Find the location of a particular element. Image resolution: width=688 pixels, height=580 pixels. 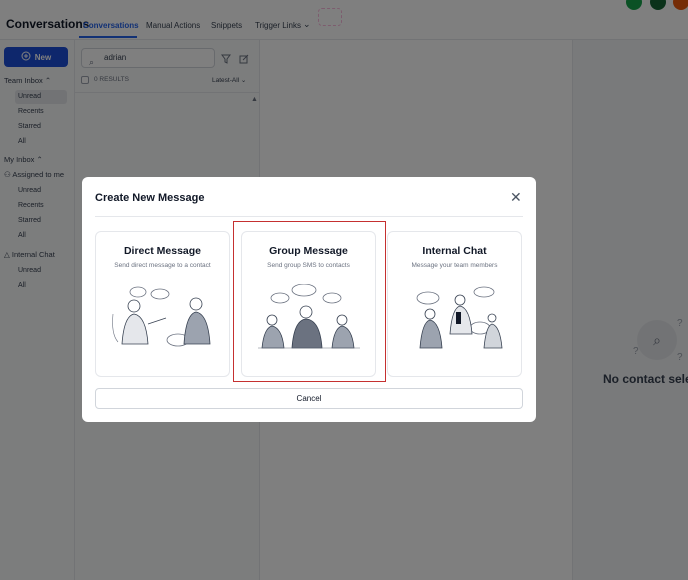

close-icon: ✕ is located at coordinates (516, 197).